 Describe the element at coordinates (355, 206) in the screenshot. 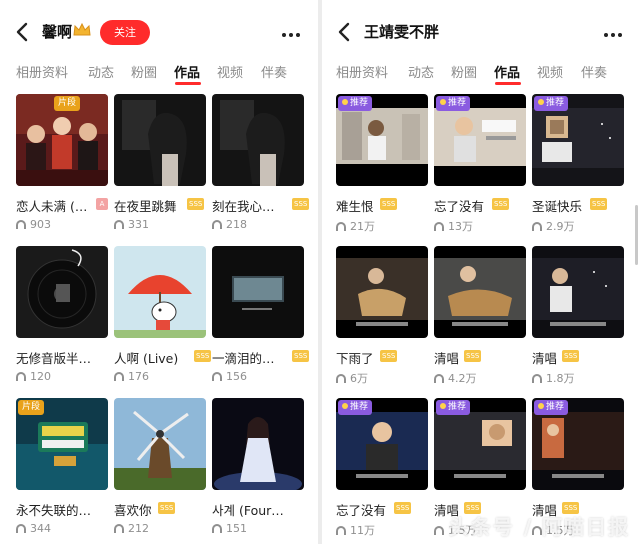

I see `work-title: 难生恨` at that location.